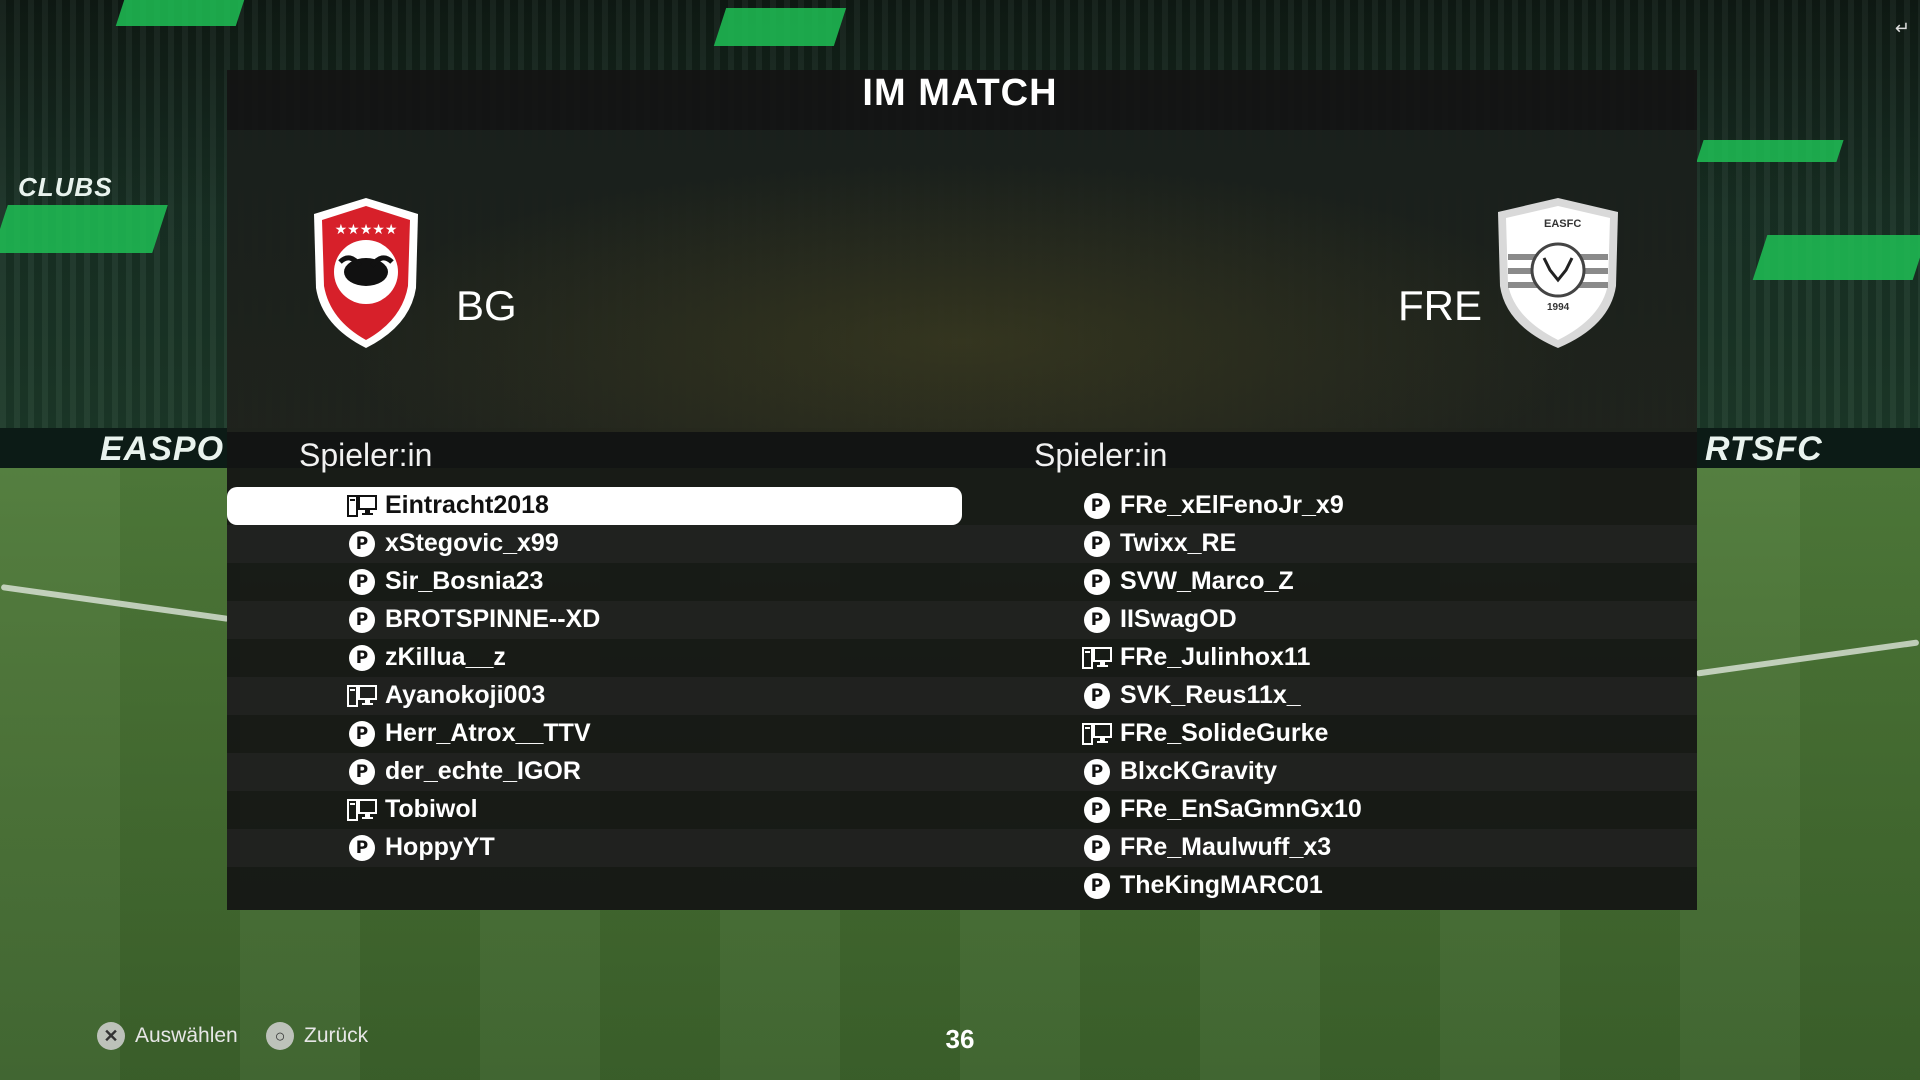 This screenshot has height=1080, width=1920. I want to click on player-row: P HoppyYT, so click(594, 848).